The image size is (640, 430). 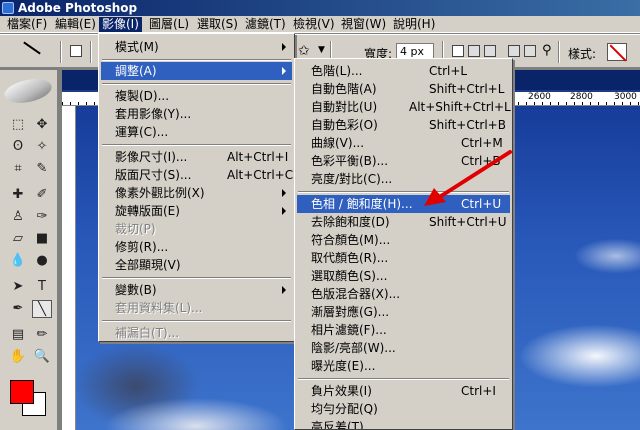 I want to click on menu-item-adjust: 調整(A), so click(x=196, y=71).